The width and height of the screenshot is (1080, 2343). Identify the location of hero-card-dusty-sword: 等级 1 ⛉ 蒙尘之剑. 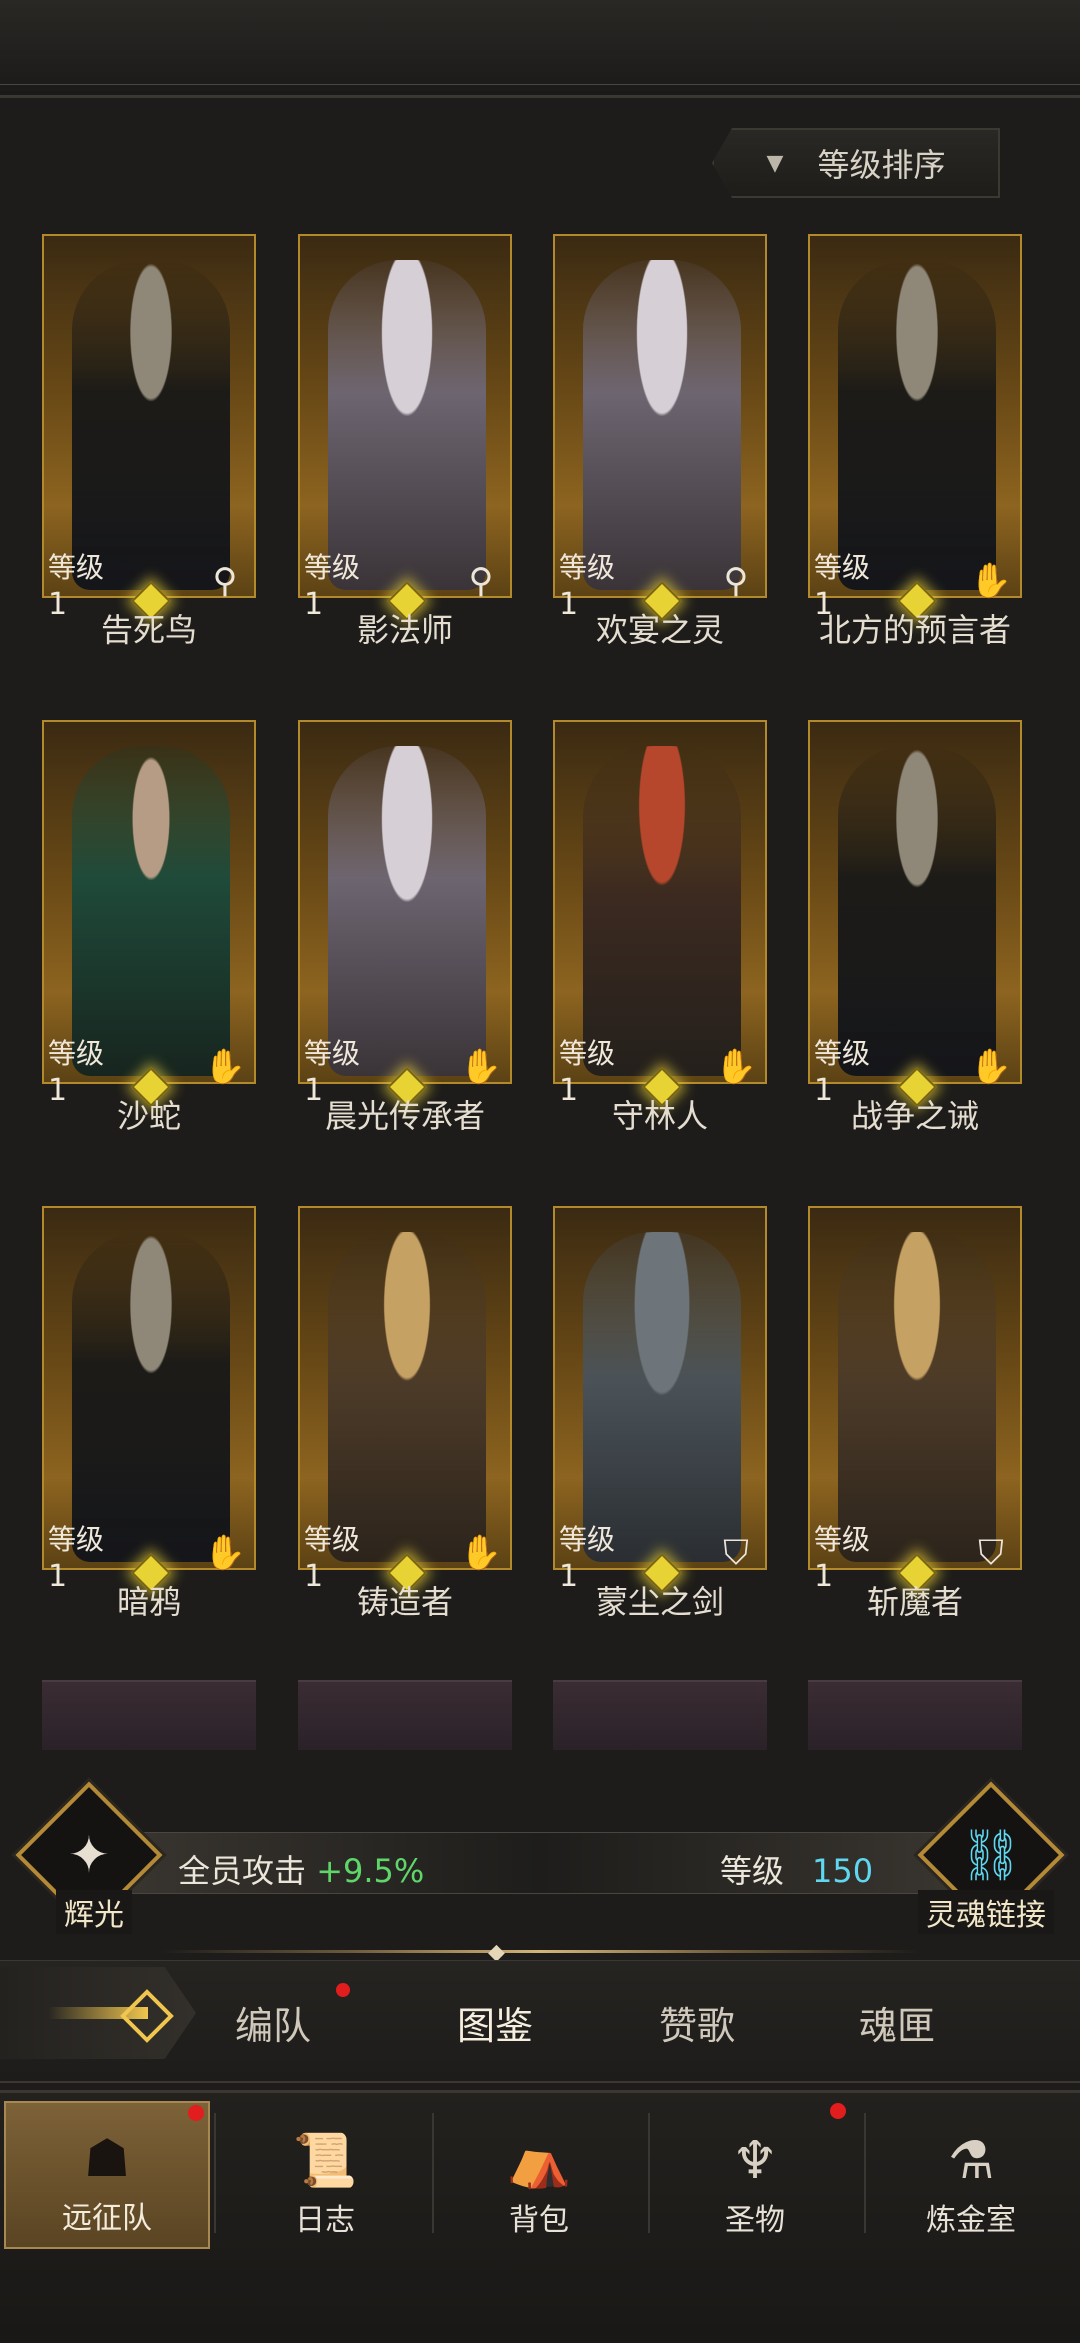
(660, 1412).